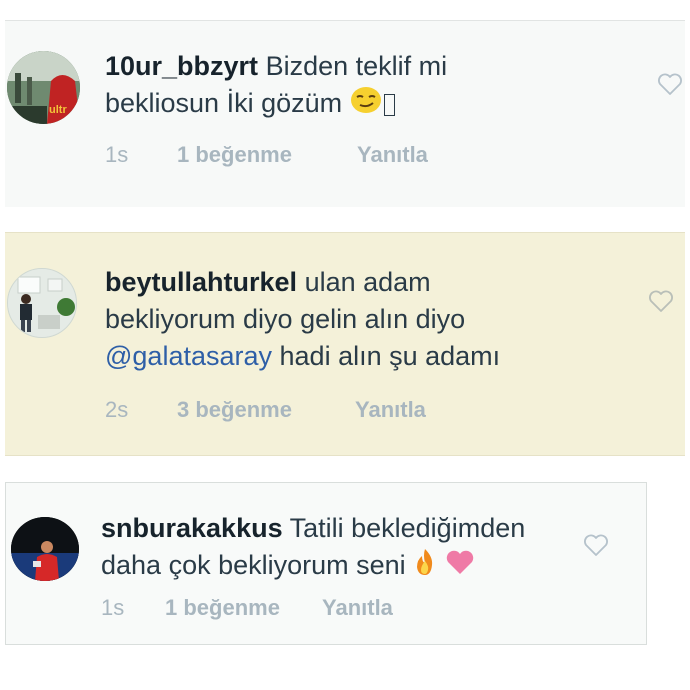 The height and width of the screenshot is (690, 690). What do you see at coordinates (43, 87) in the screenshot?
I see `avatar: ultr` at bounding box center [43, 87].